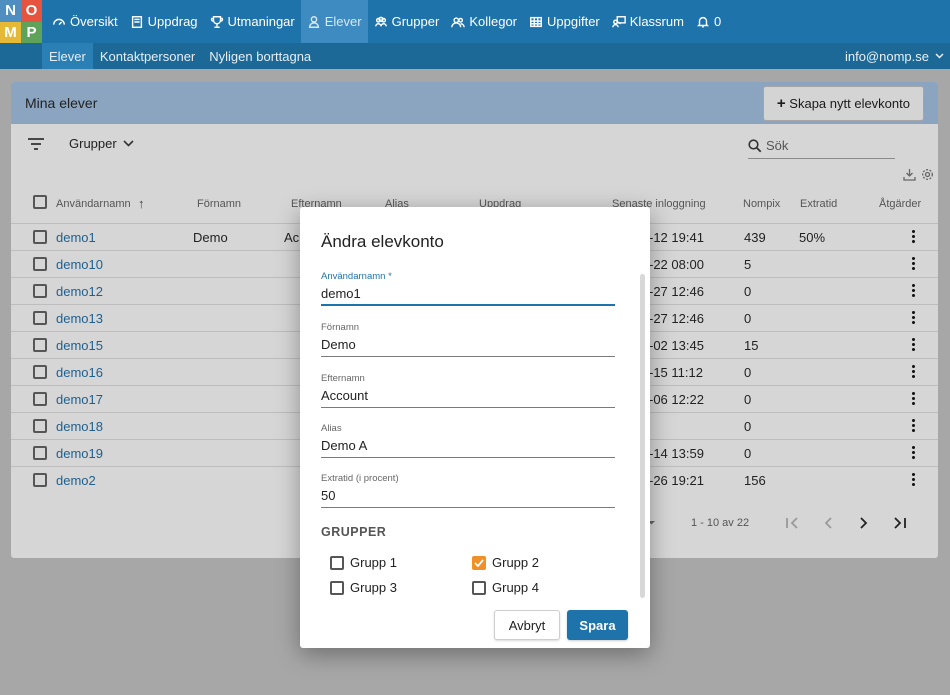  Describe the element at coordinates (147, 56) in the screenshot. I see `subnav-kontaktpersoner: Kontaktpersoner` at that location.